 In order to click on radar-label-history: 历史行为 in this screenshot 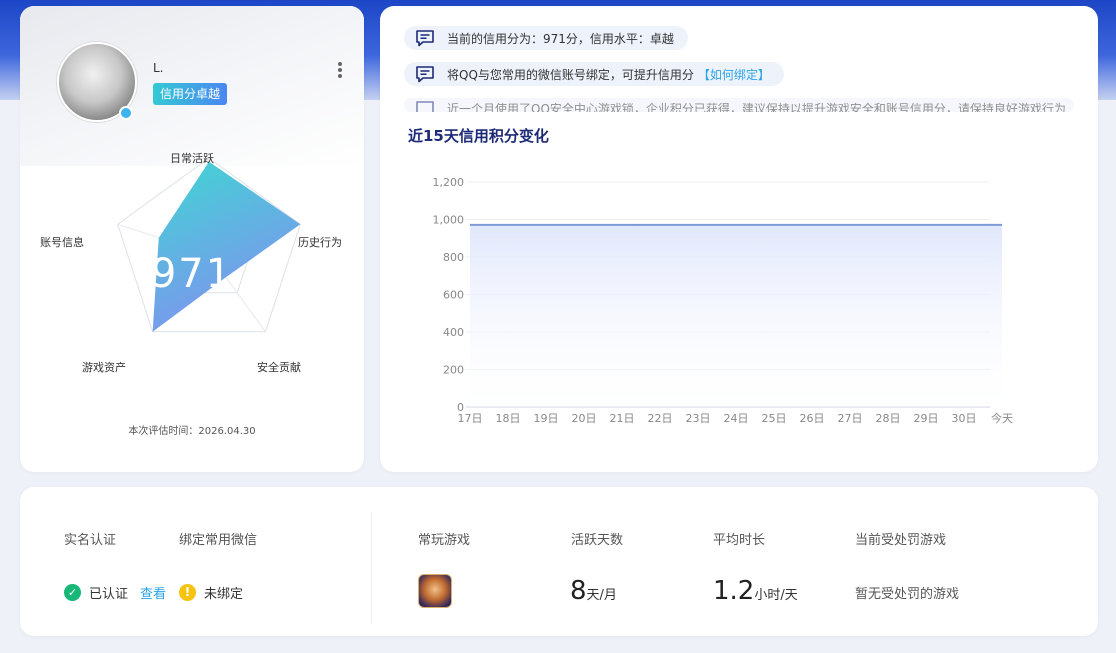, I will do `click(320, 242)`.